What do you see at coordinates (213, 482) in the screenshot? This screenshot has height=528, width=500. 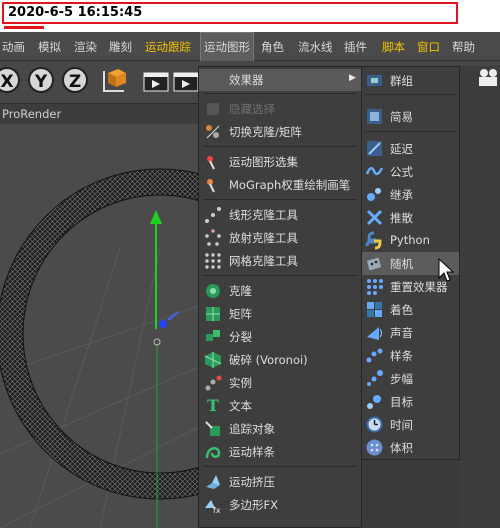 I see `moextrude-icon` at bounding box center [213, 482].